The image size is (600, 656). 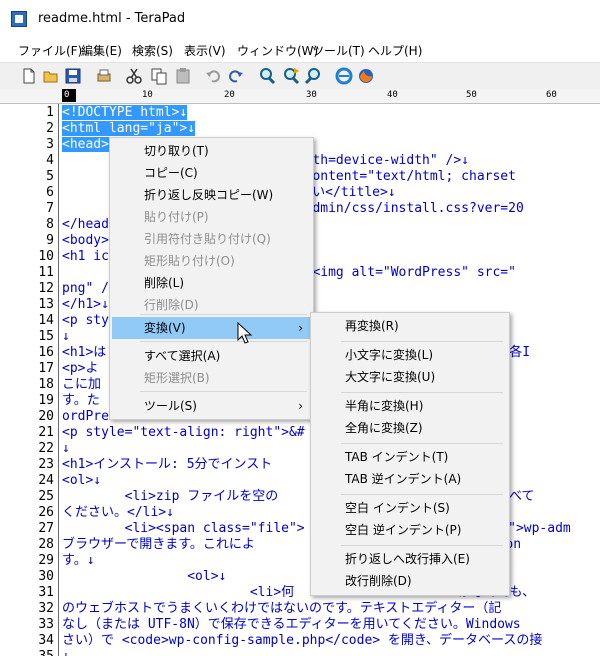 I want to click on line-number: 7, so click(x=50, y=208).